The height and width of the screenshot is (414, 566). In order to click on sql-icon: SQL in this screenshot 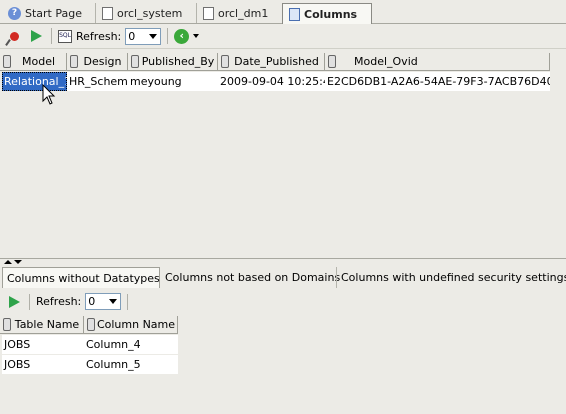, I will do `click(65, 36)`.